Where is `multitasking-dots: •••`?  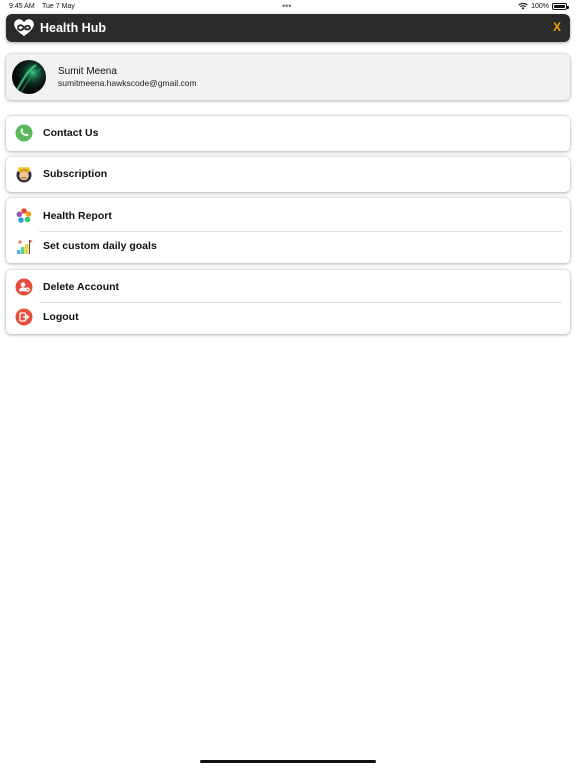 multitasking-dots: ••• is located at coordinates (286, 6).